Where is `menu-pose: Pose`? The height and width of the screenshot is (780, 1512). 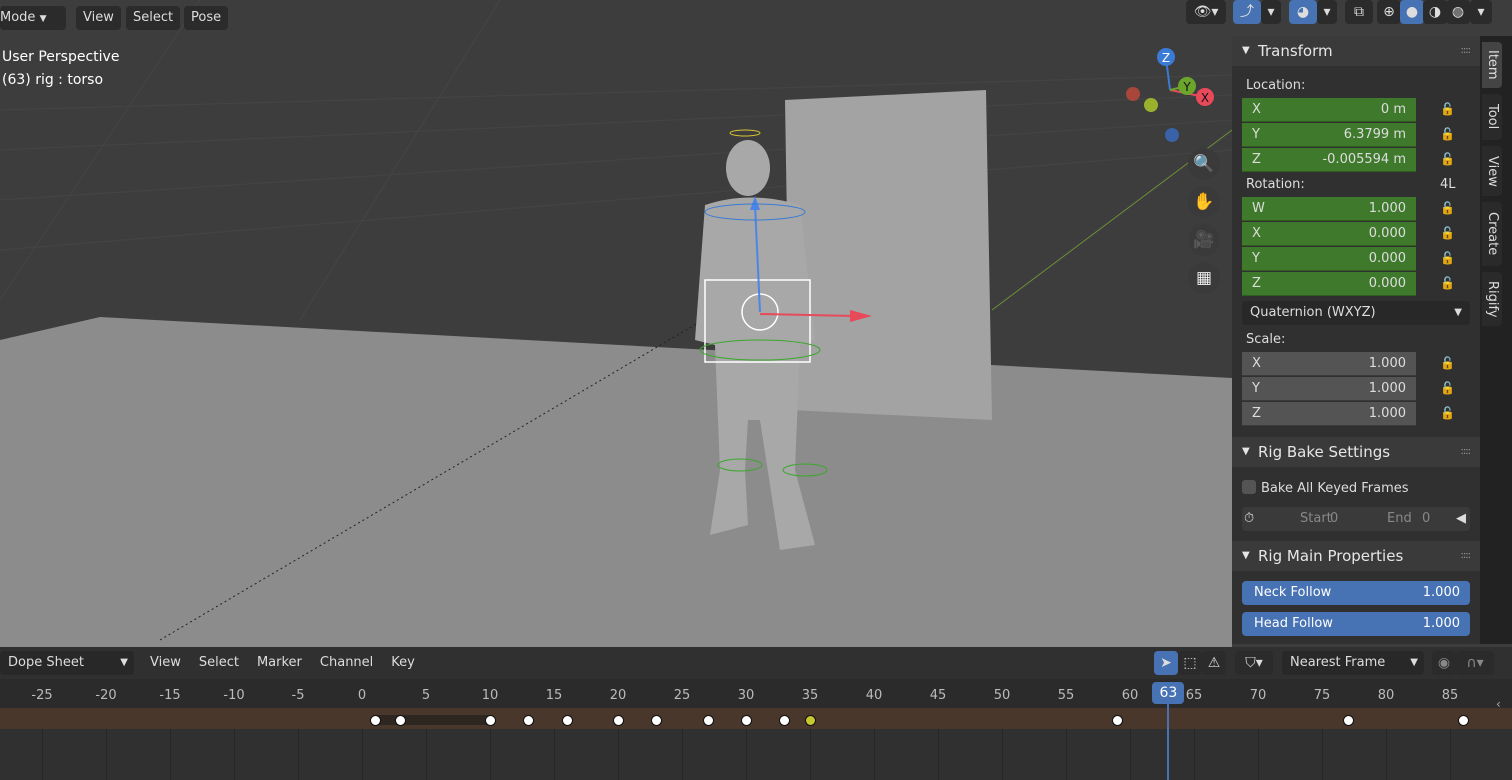 menu-pose: Pose is located at coordinates (206, 18).